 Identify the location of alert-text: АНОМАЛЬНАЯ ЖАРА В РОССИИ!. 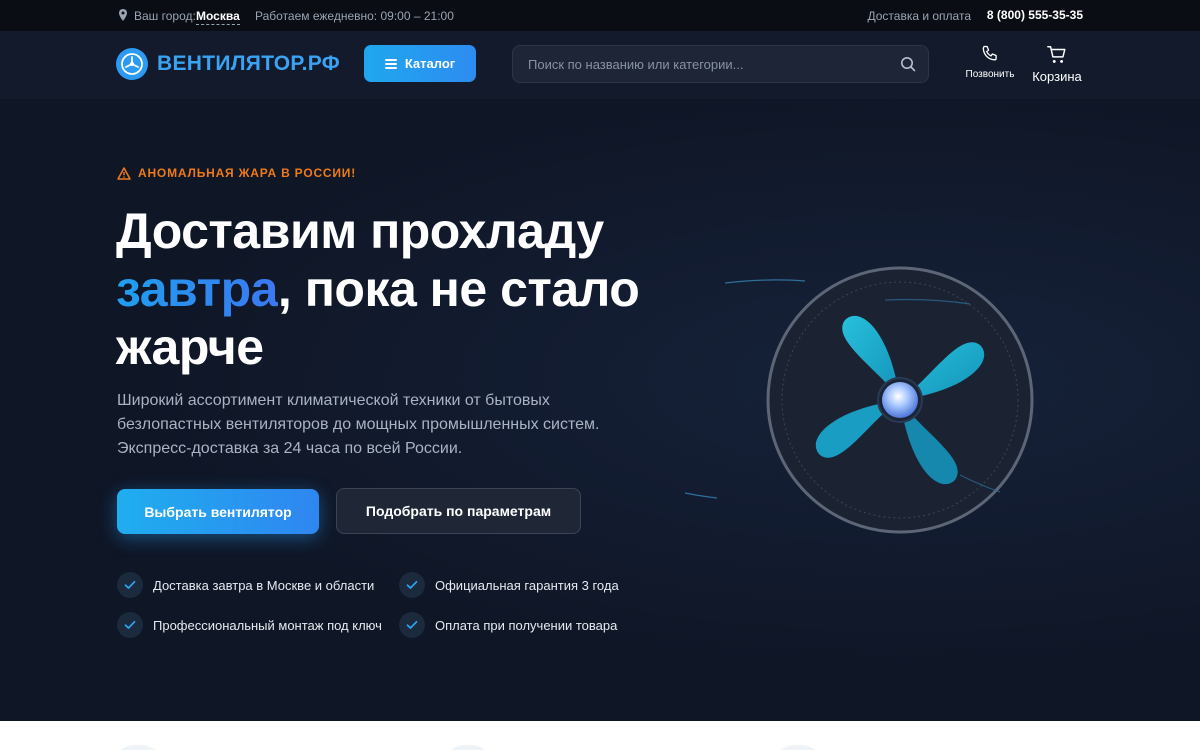
(247, 173).